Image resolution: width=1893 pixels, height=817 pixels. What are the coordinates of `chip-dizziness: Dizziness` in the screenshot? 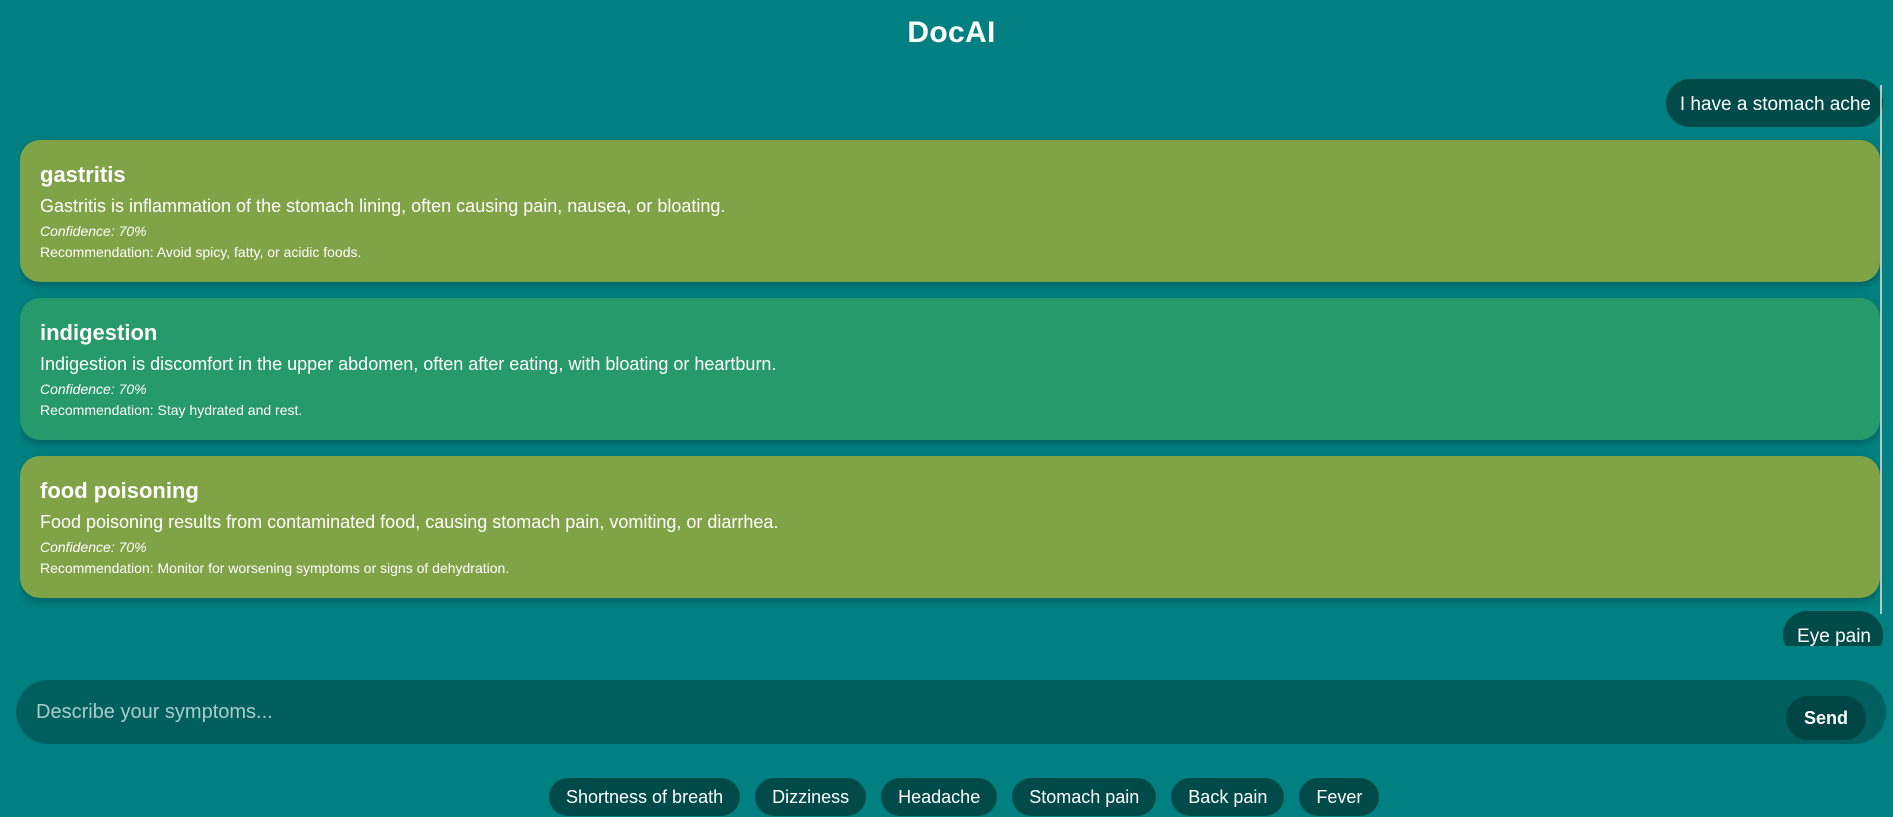 It's located at (811, 797).